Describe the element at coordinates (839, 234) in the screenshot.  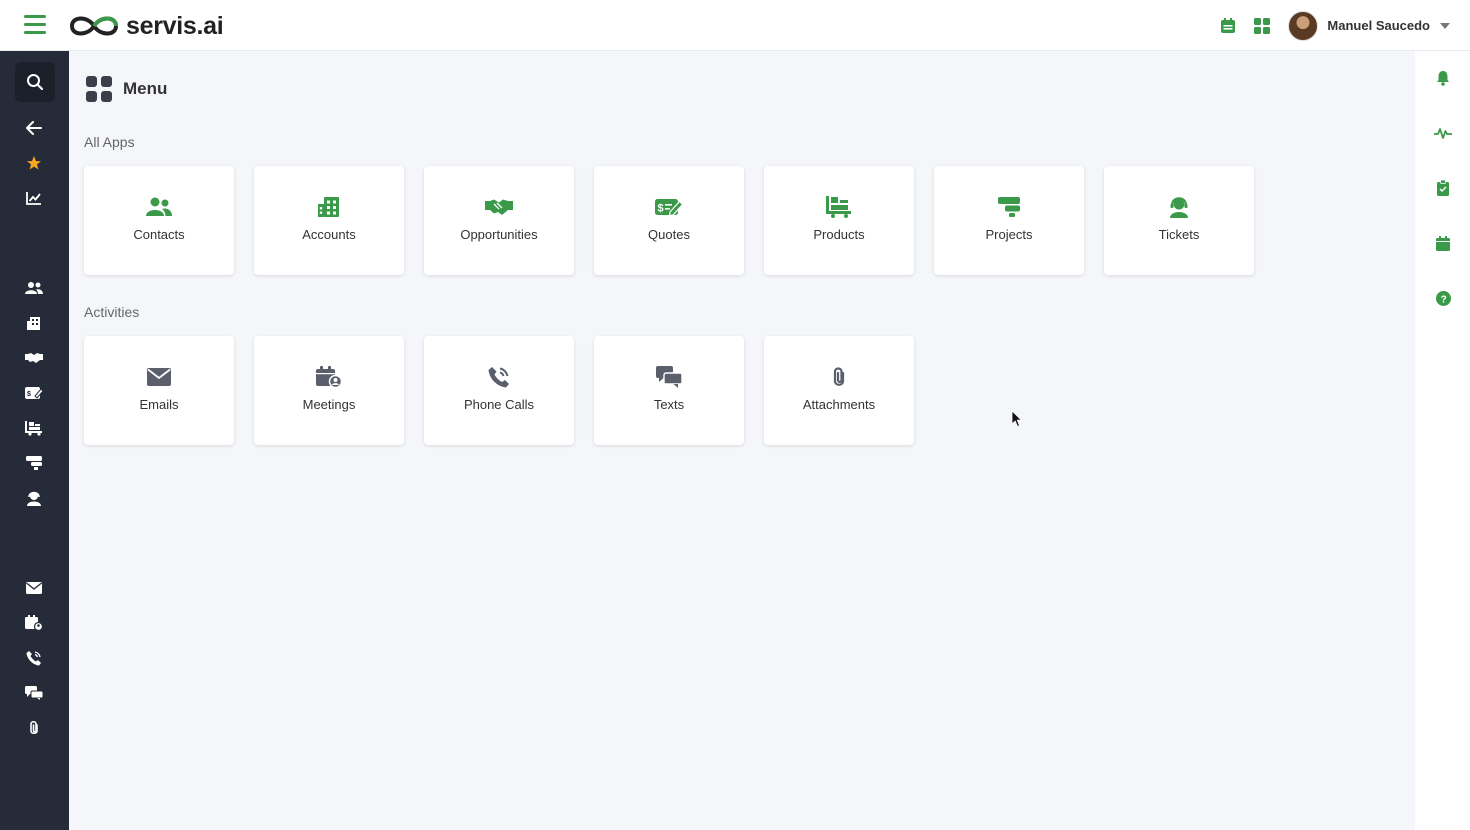
I see `app-card-label: Products` at that location.